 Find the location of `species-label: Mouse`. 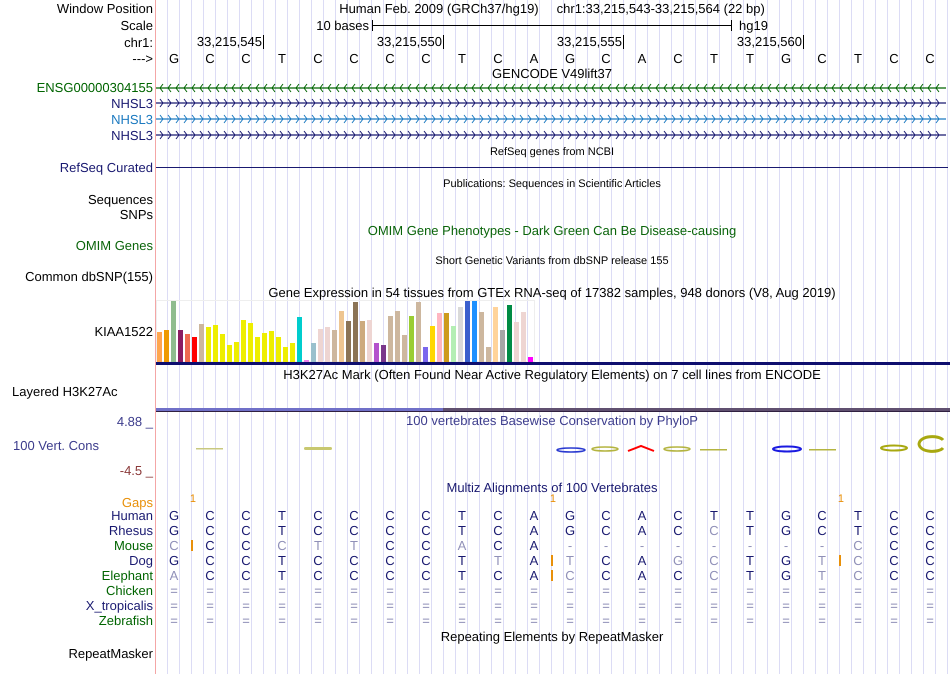

species-label: Mouse is located at coordinates (134, 545).